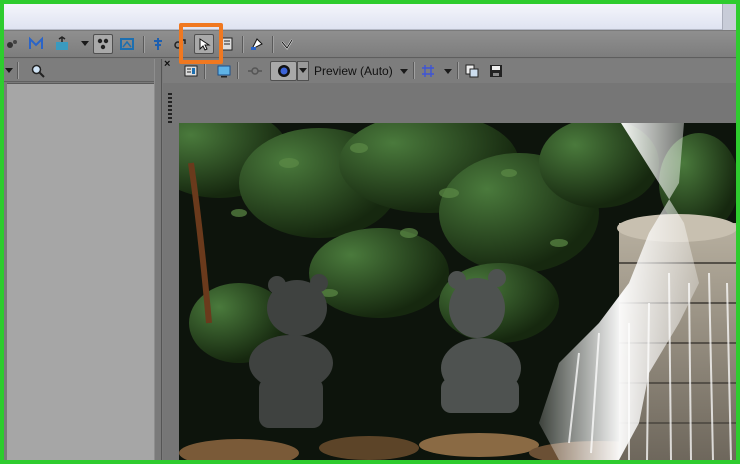 This screenshot has width=740, height=464. Describe the element at coordinates (353, 71) in the screenshot. I see `preview-quality-label: Preview (Auto)` at that location.